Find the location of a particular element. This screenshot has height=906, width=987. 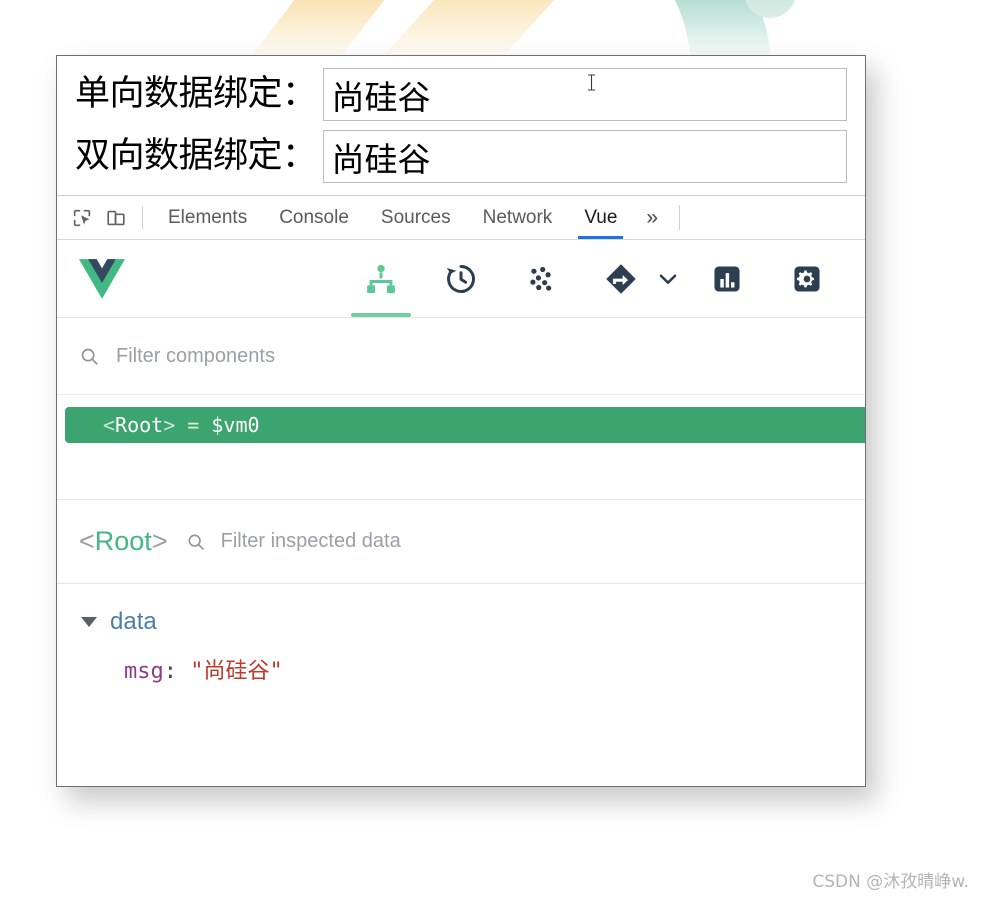

tab-console-label: Console is located at coordinates (314, 217).